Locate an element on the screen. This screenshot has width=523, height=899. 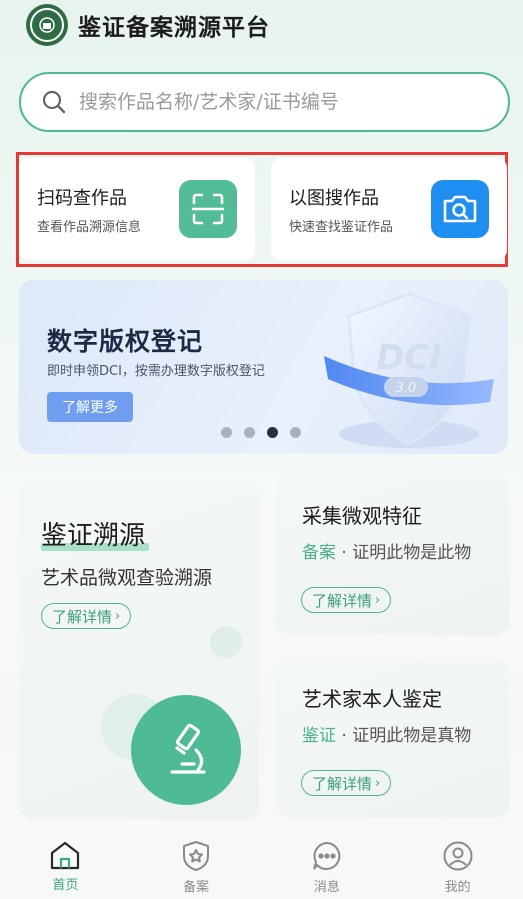
scan-artwork-title: 扫码查作品 is located at coordinates (82, 198).